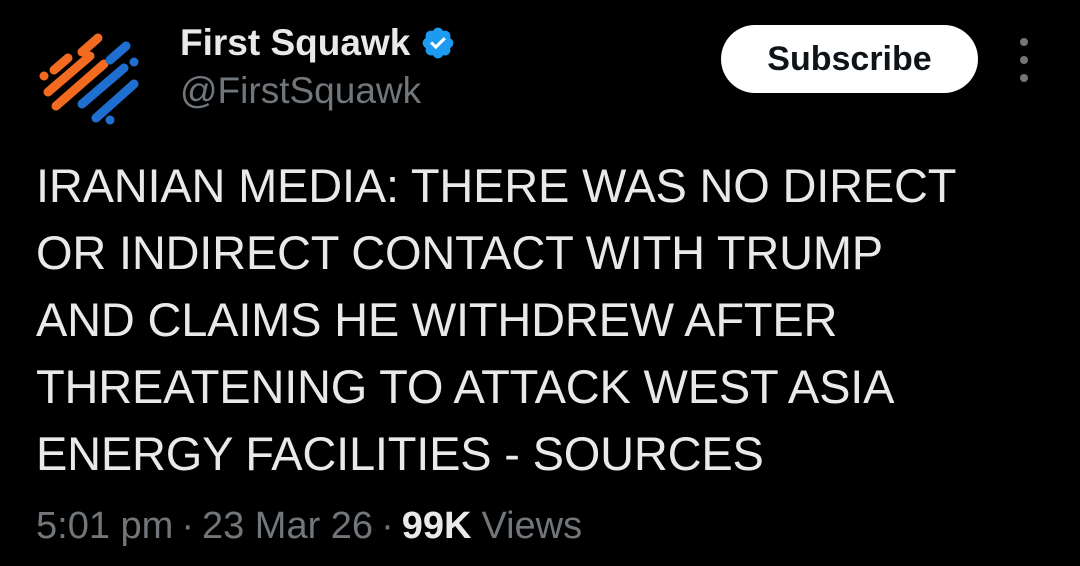 This screenshot has height=566, width=1080. I want to click on more-vertical-icon, so click(1024, 60).